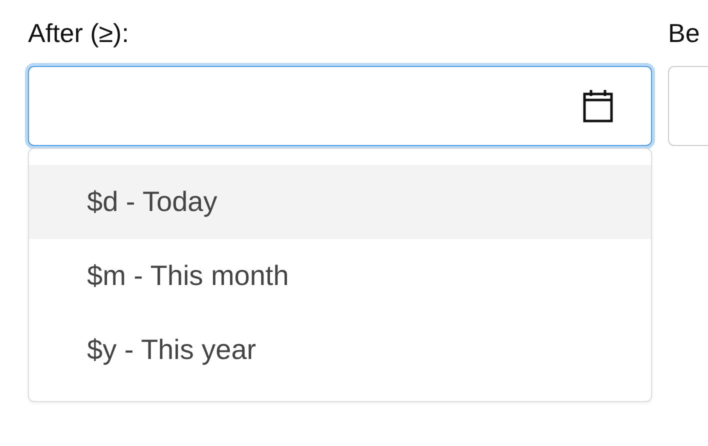 This screenshot has height=446, width=708. What do you see at coordinates (684, 33) in the screenshot?
I see `field-label: Be` at bounding box center [684, 33].